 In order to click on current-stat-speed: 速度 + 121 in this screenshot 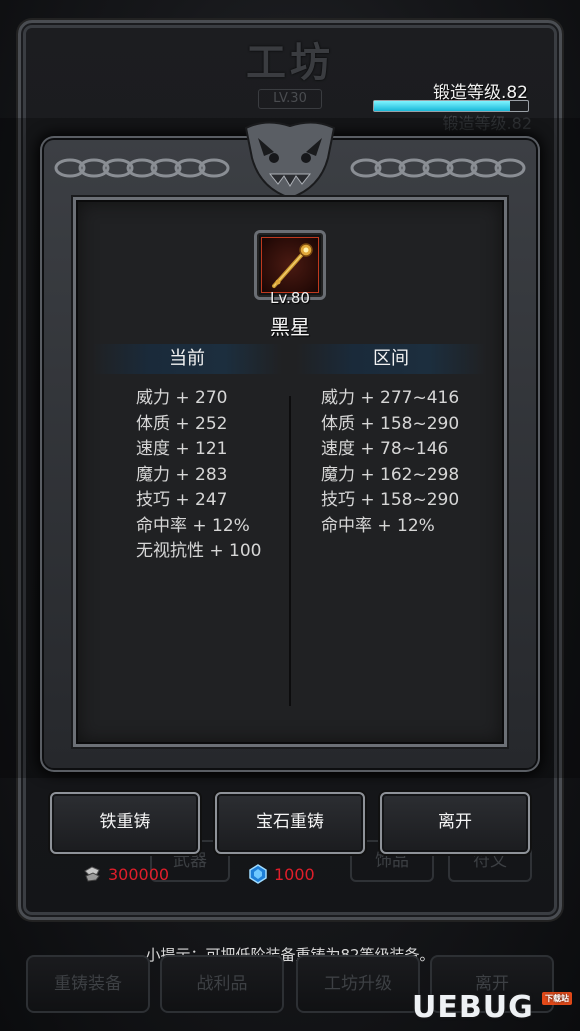, I will do `click(182, 449)`.